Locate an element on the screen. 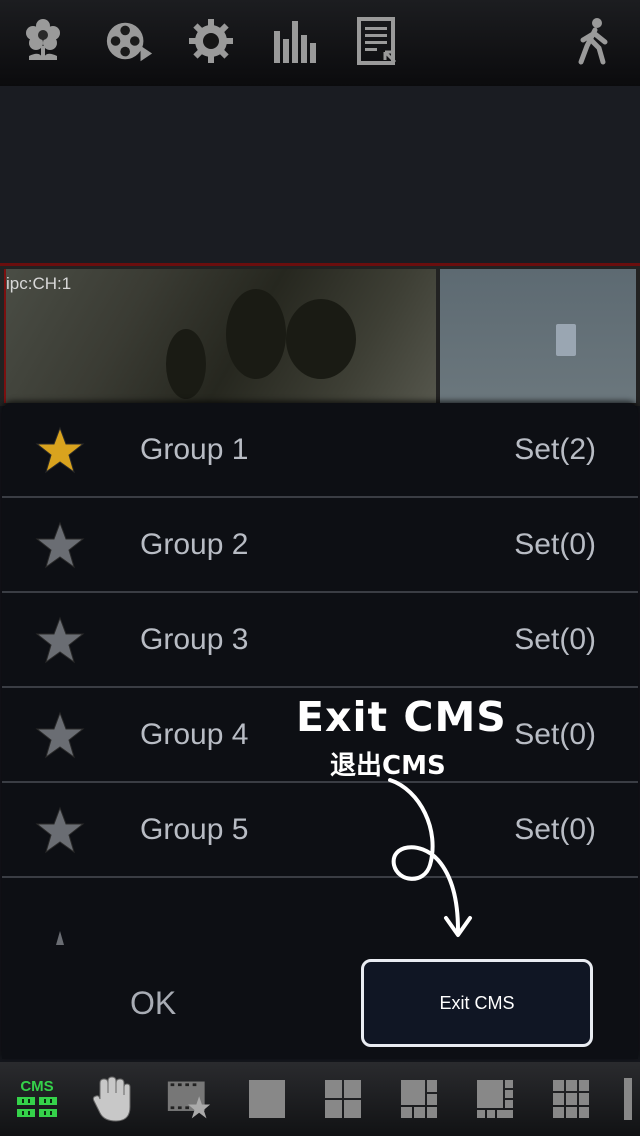 This screenshot has width=640, height=1136. exit-cms-button: Exit CMS is located at coordinates (477, 1003).